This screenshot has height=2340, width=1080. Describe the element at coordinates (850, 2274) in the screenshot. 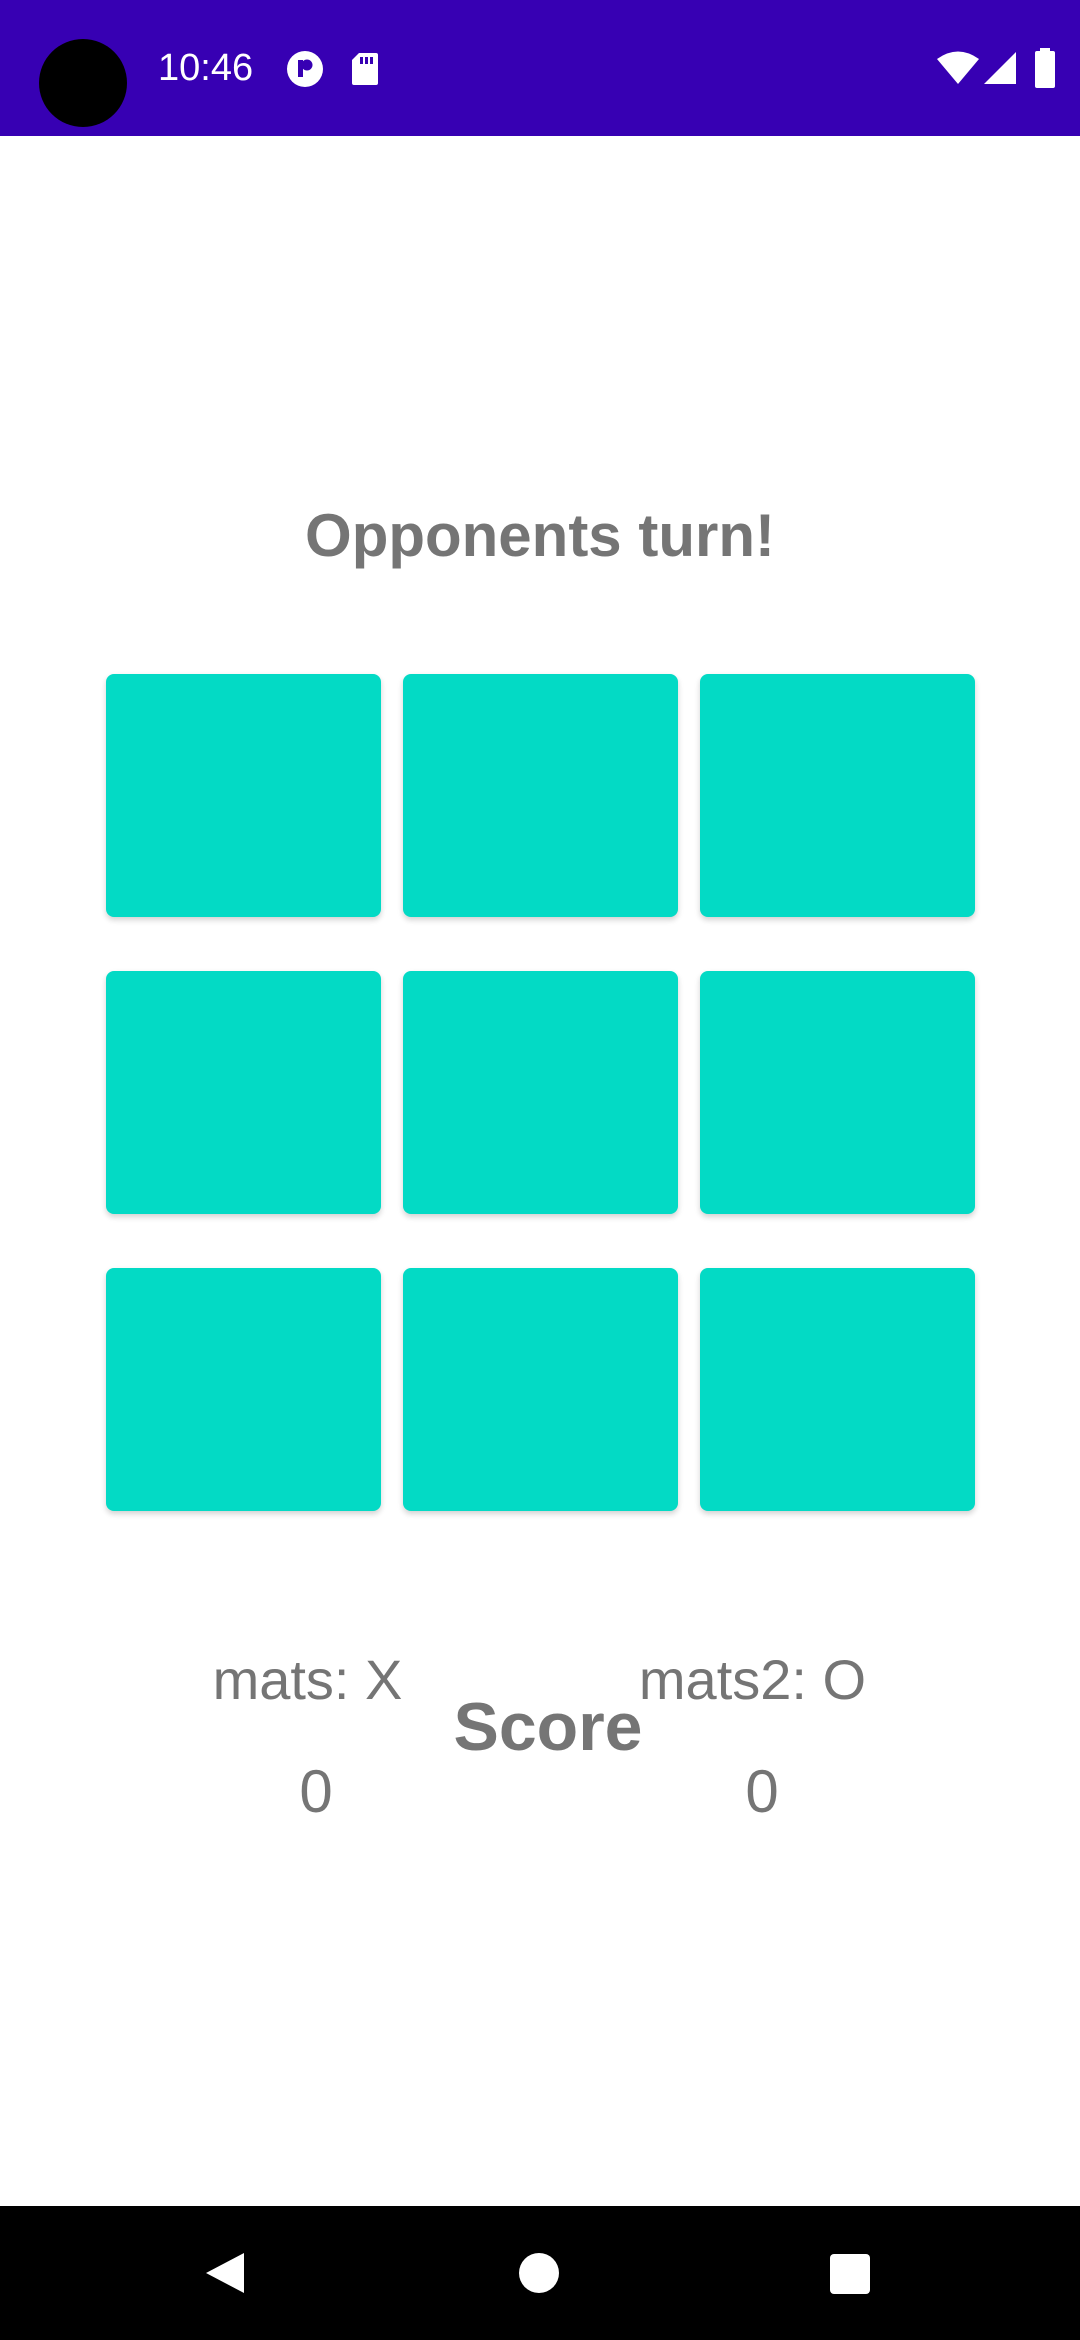

I see `recents-icon` at that location.